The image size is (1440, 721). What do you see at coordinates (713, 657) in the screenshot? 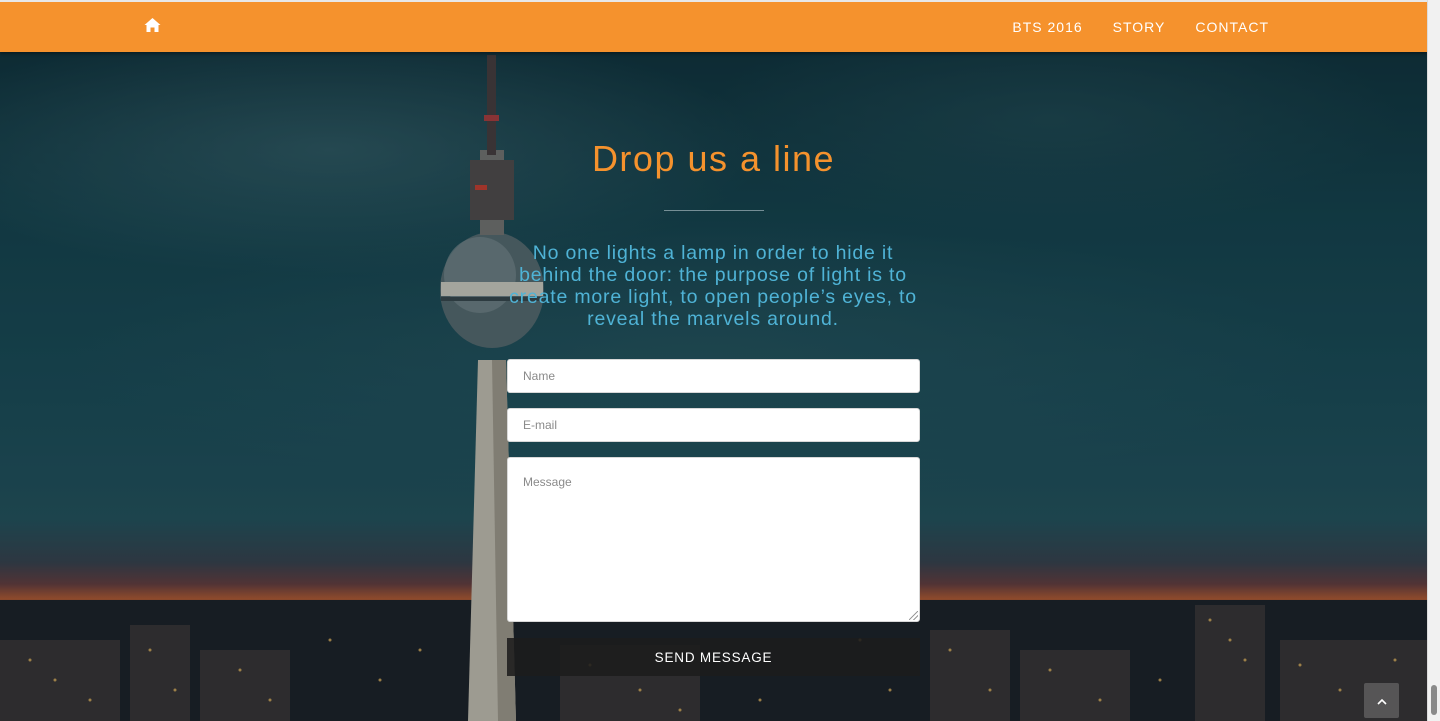
I see `send-message-button: SEND MESSAGE` at bounding box center [713, 657].